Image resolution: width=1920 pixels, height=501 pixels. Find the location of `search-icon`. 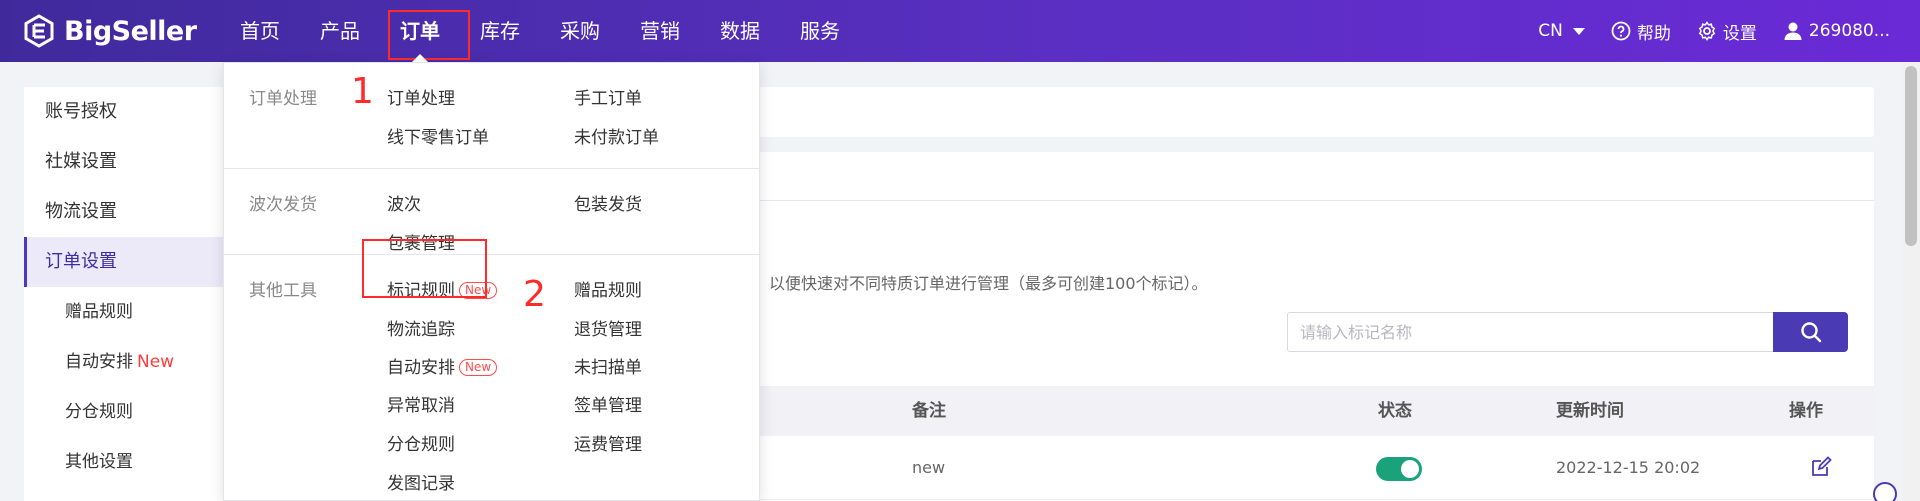

search-icon is located at coordinates (1810, 332).